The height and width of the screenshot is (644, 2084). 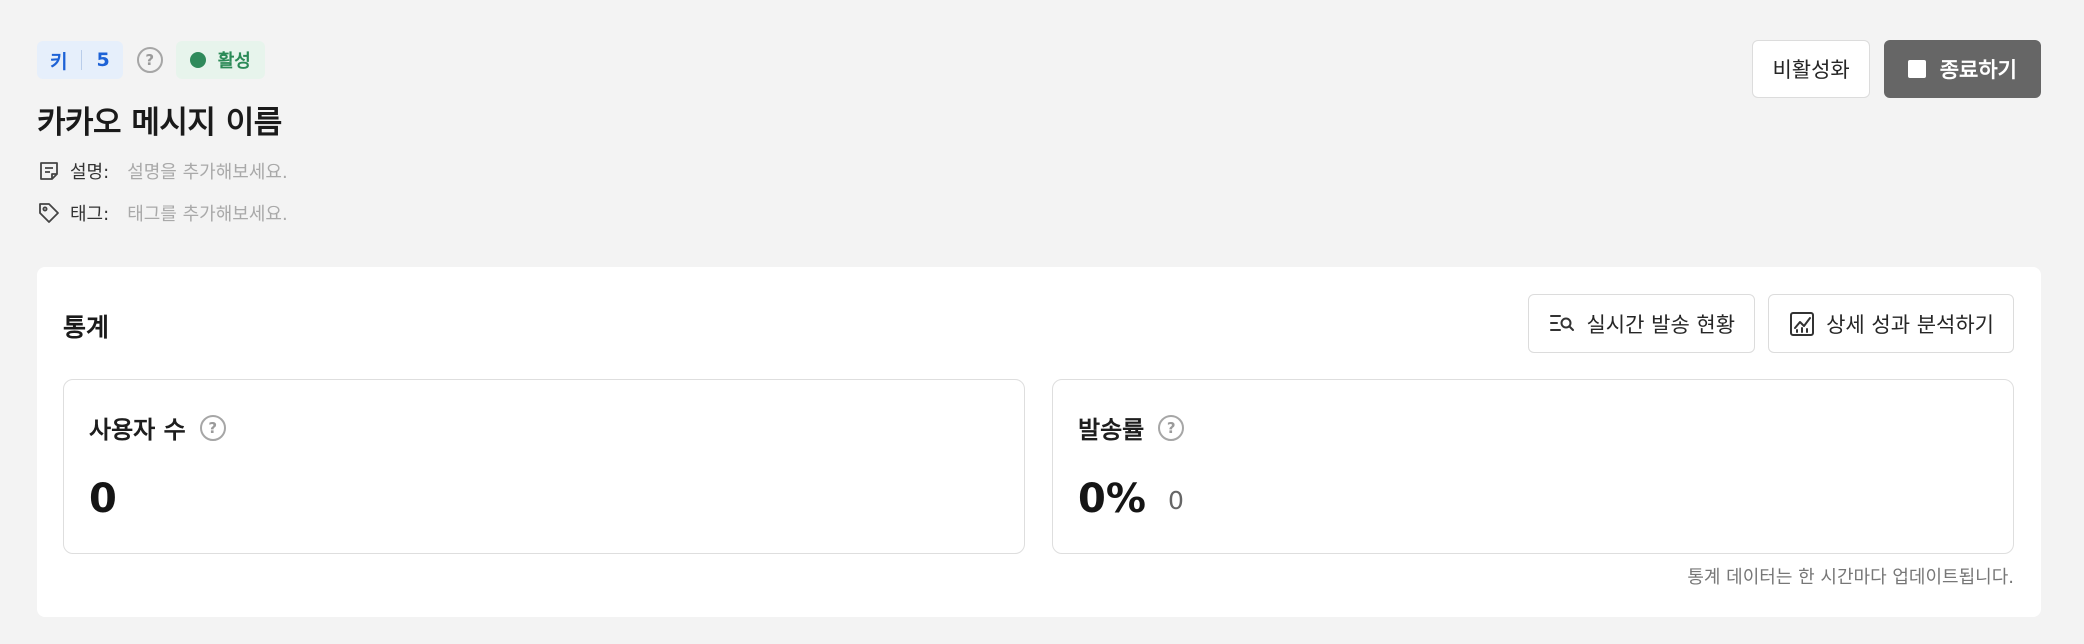 I want to click on tag-label: 태그:, so click(x=90, y=214).